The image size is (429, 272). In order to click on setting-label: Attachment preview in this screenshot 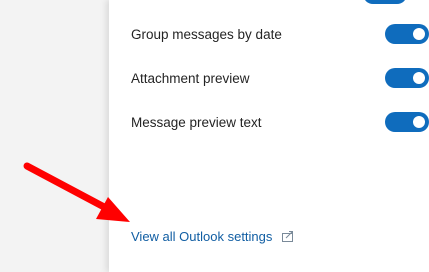, I will do `click(190, 78)`.